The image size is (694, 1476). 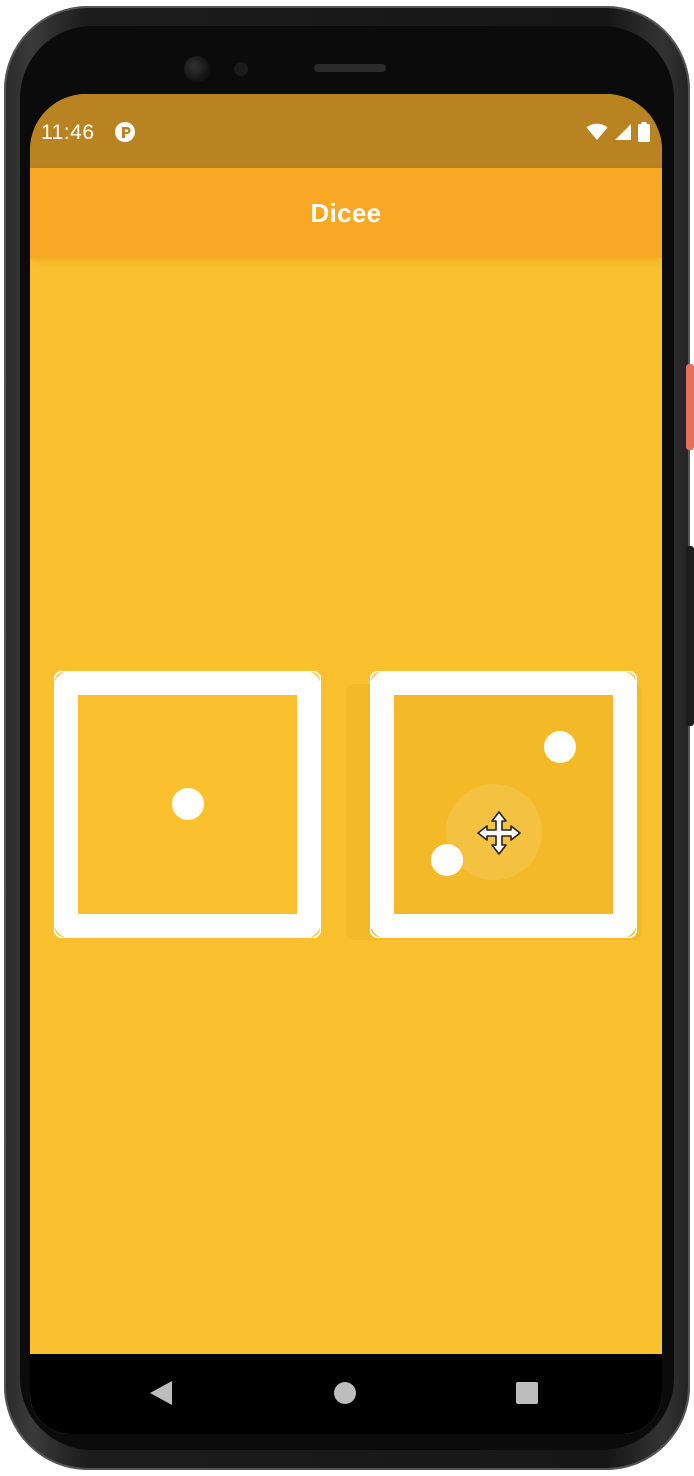 What do you see at coordinates (499, 833) in the screenshot?
I see `move-cursor-icon` at bounding box center [499, 833].